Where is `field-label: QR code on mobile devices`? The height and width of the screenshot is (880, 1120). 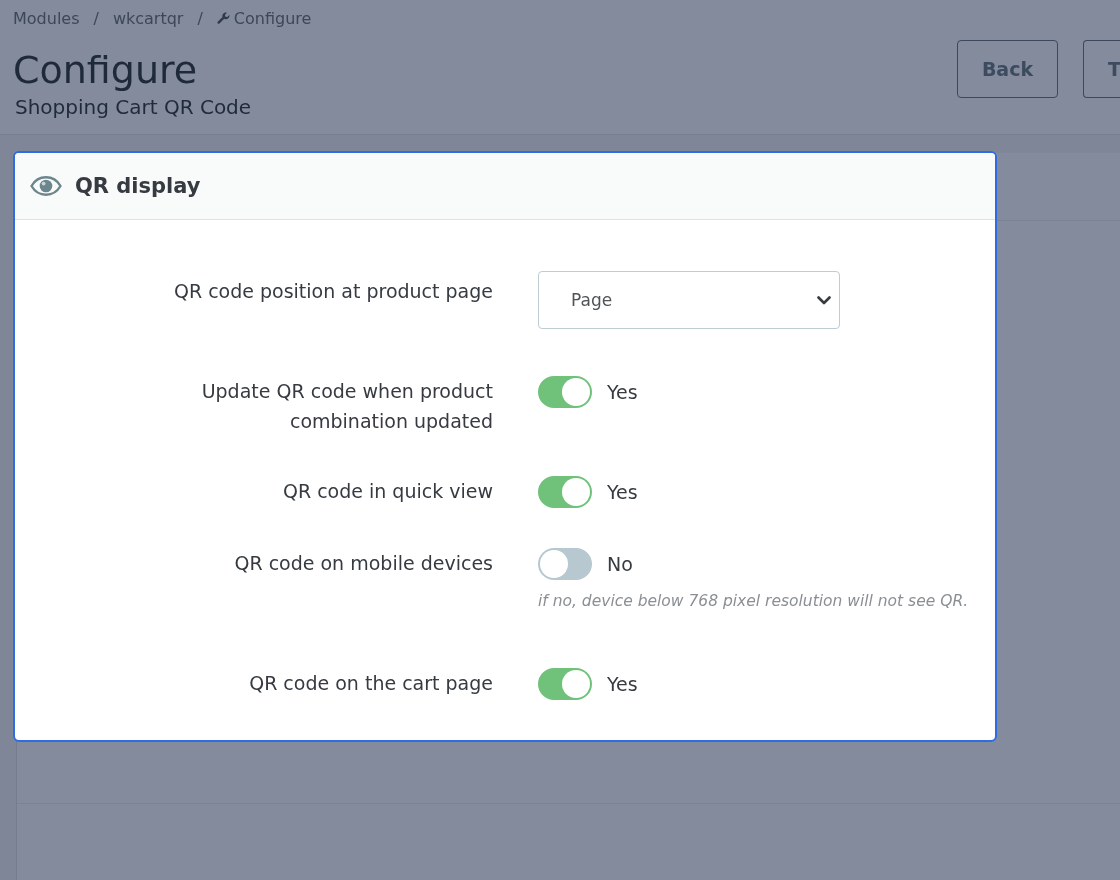
field-label: QR code on mobile devices is located at coordinates (363, 563).